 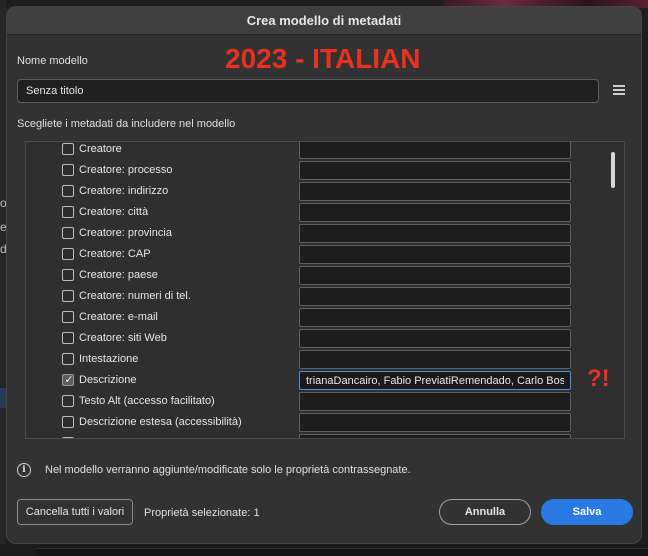 I want to click on field-label: Descrizione, so click(x=108, y=380).